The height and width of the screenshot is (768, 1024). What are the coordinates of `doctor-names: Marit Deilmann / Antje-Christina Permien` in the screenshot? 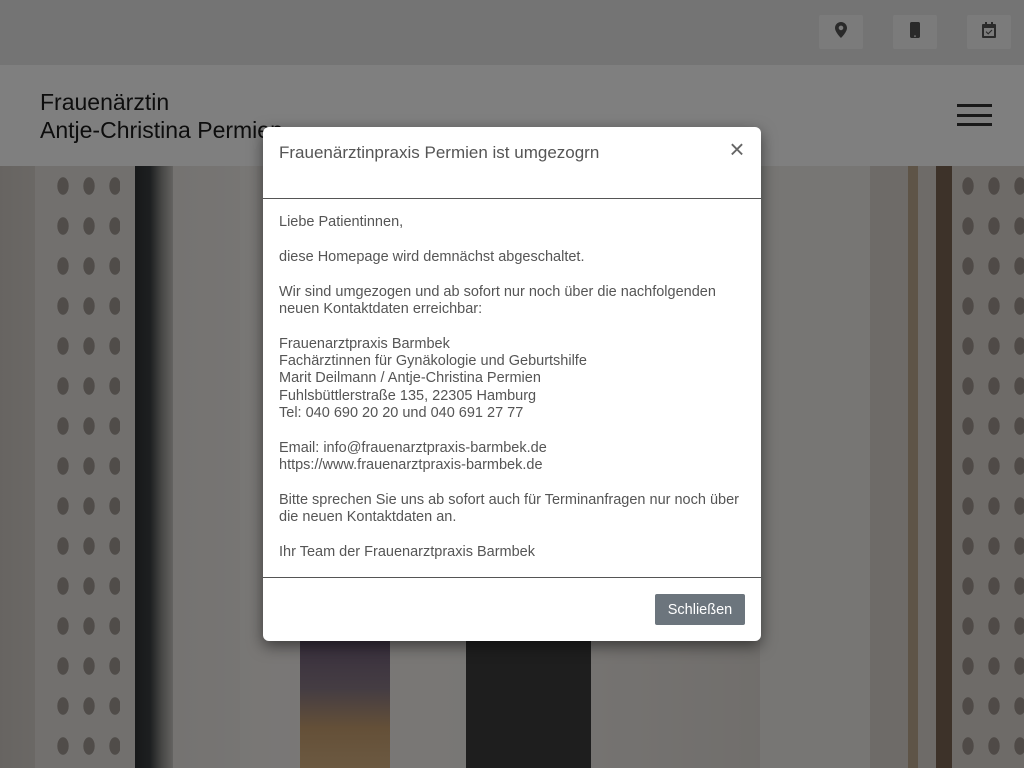 It's located at (410, 378).